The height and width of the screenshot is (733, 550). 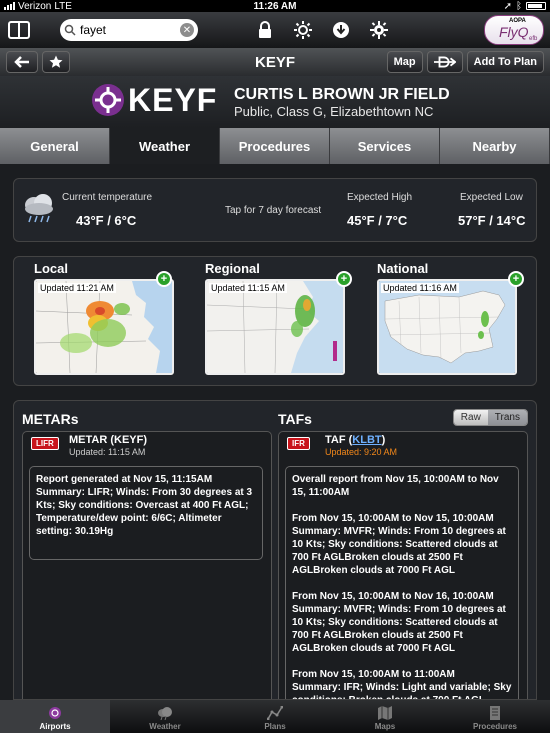 What do you see at coordinates (275, 62) in the screenshot?
I see `nav-bar: KEYF Map Add To Plan` at bounding box center [275, 62].